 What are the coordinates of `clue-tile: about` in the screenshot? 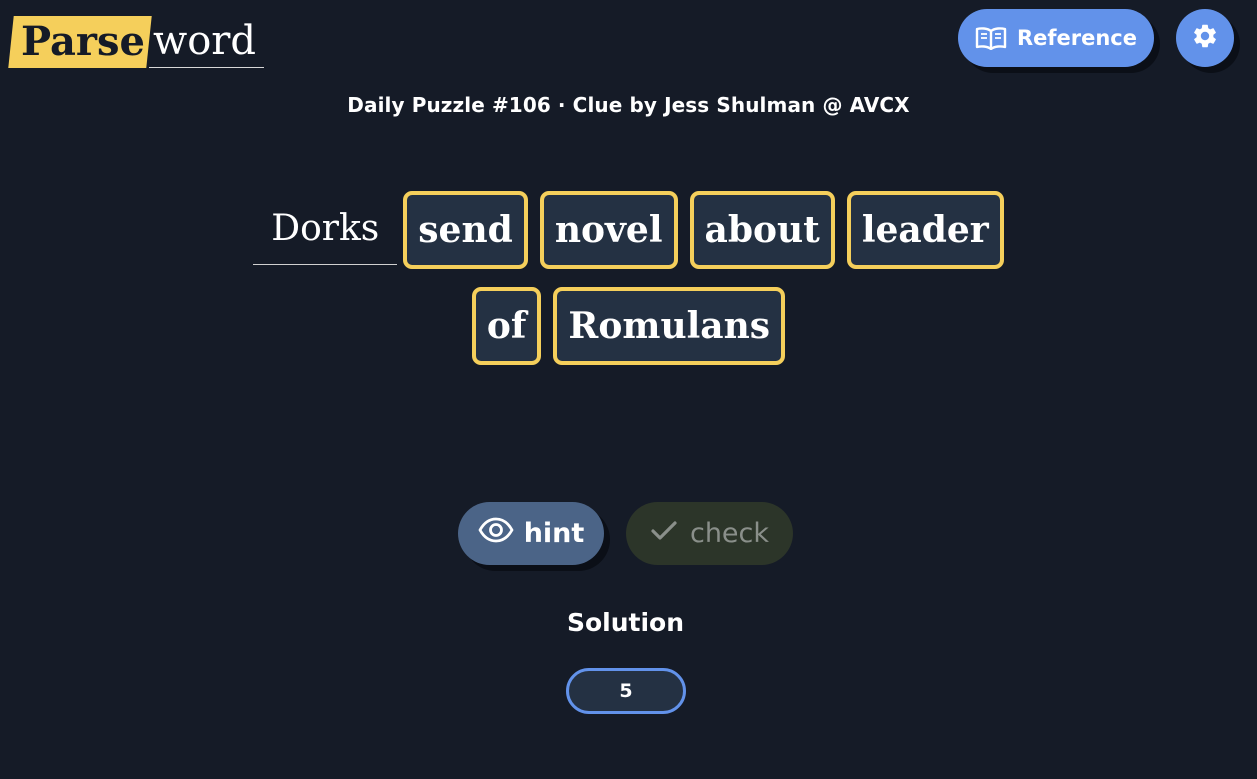 It's located at (762, 230).